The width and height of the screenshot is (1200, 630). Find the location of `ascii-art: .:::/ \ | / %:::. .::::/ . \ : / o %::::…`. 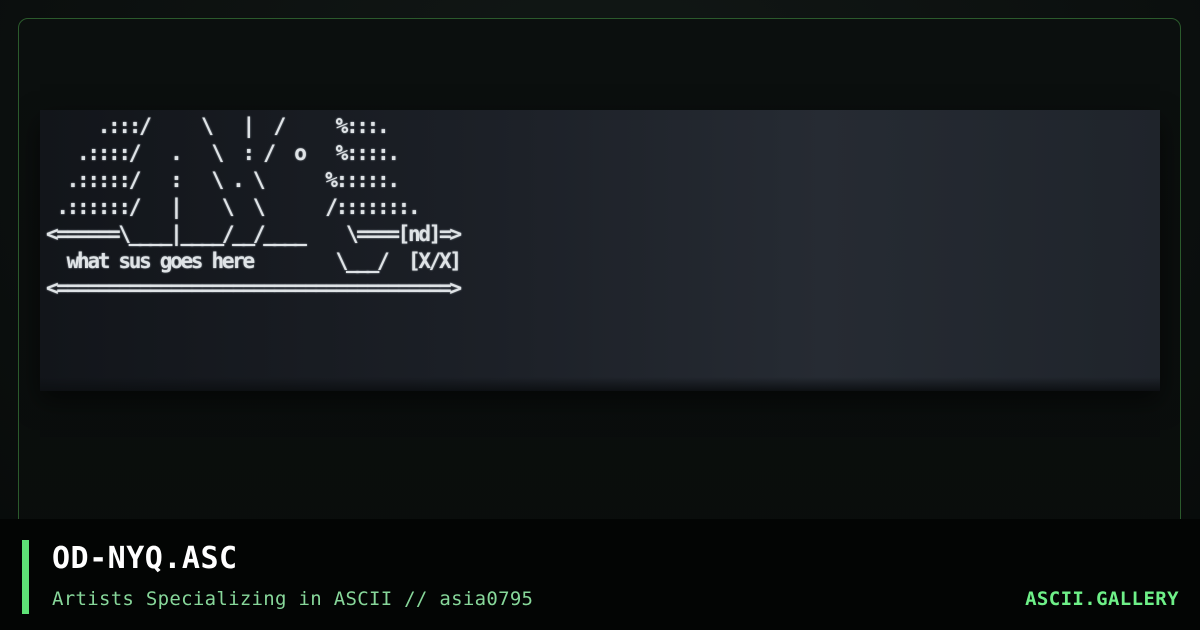

ascii-art: .:::/ \ | / %:::. .::::/ . \ : / o %::::… is located at coordinates (254, 207).